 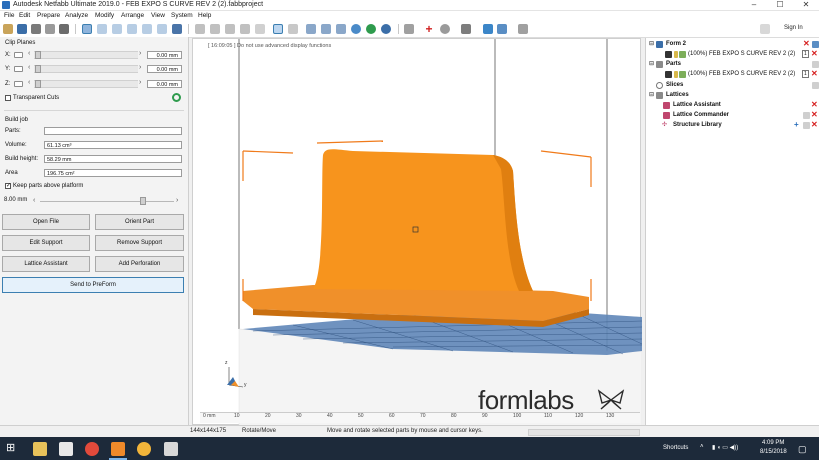 I want to click on clip-z-left-arrow: ‹, so click(x=29, y=83).